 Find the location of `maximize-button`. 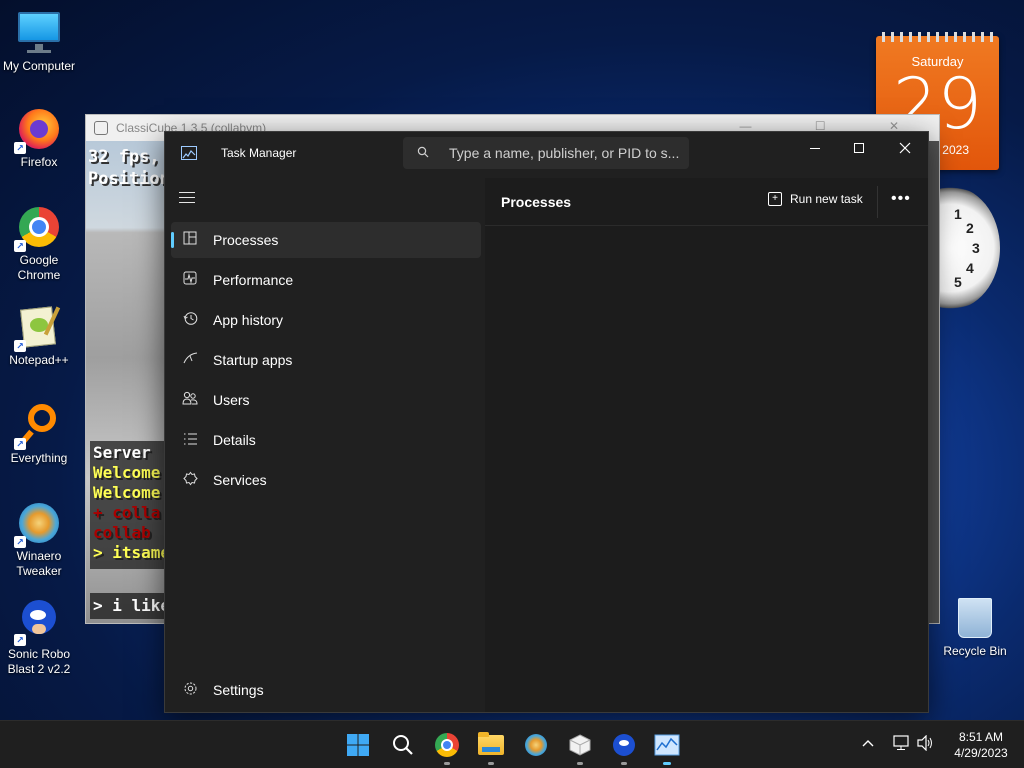

maximize-button is located at coordinates (859, 148).